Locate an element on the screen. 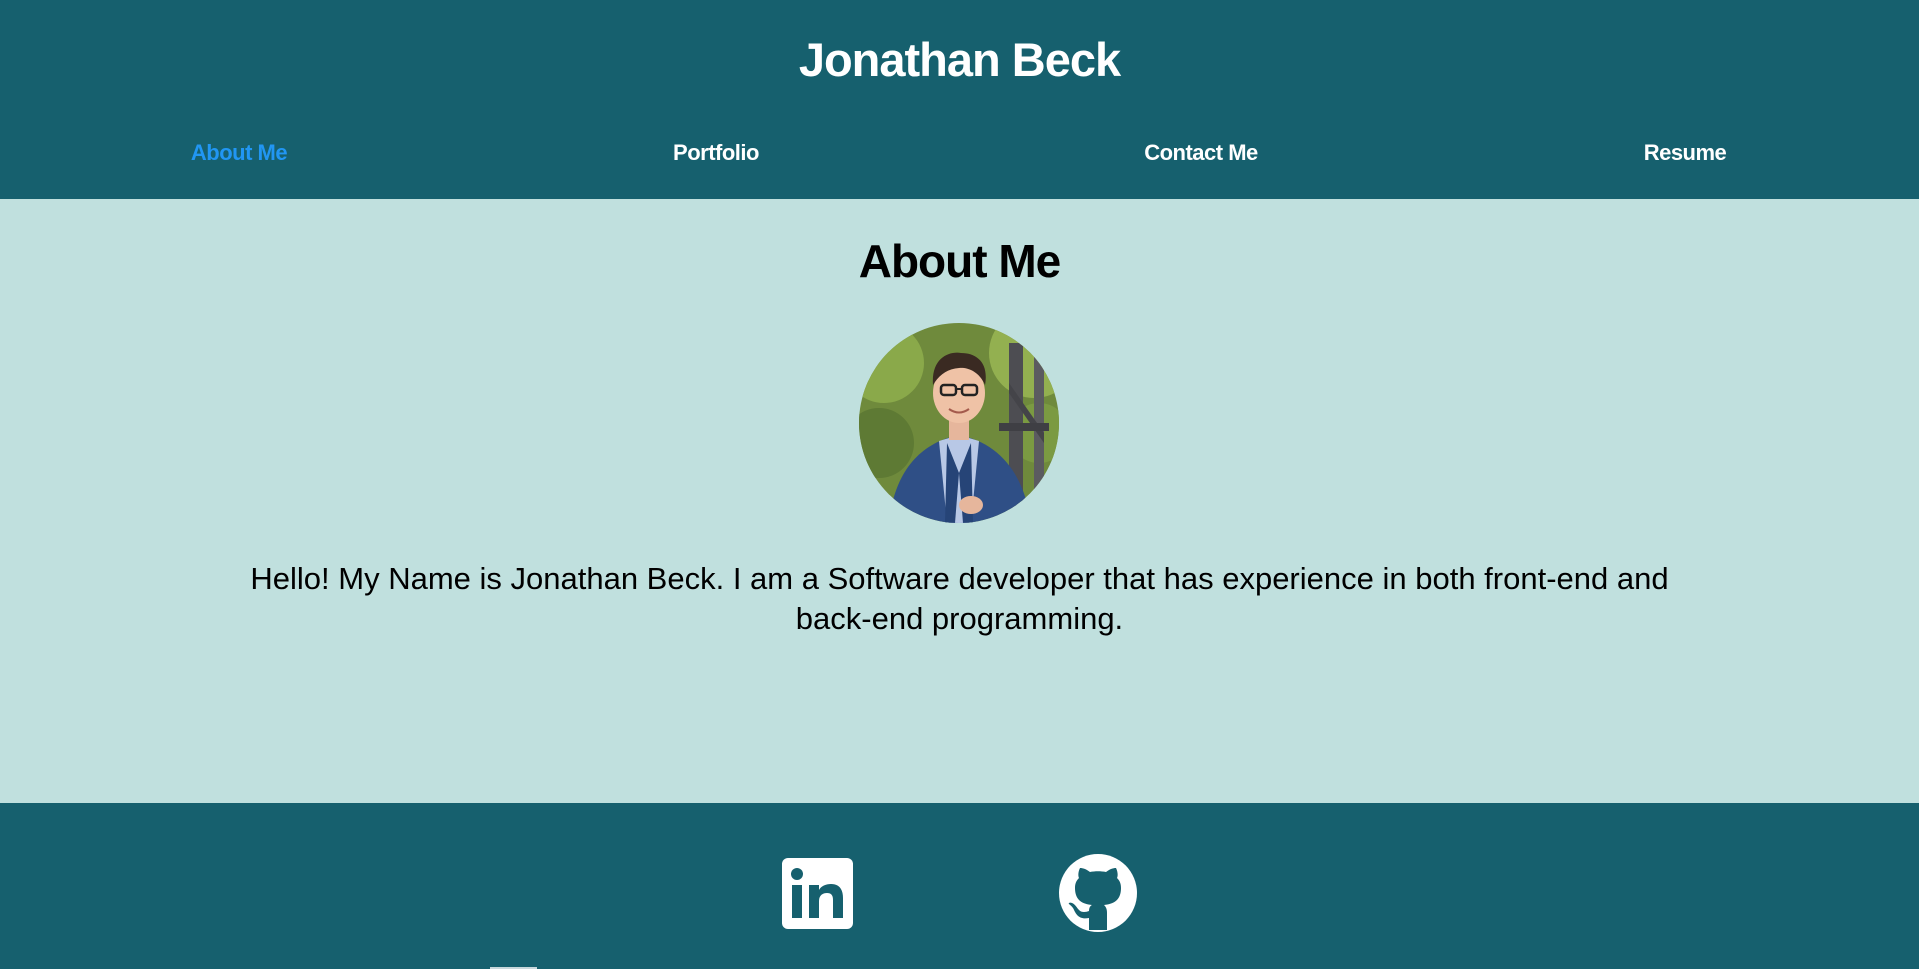  section-title: About Me is located at coordinates (960, 261).